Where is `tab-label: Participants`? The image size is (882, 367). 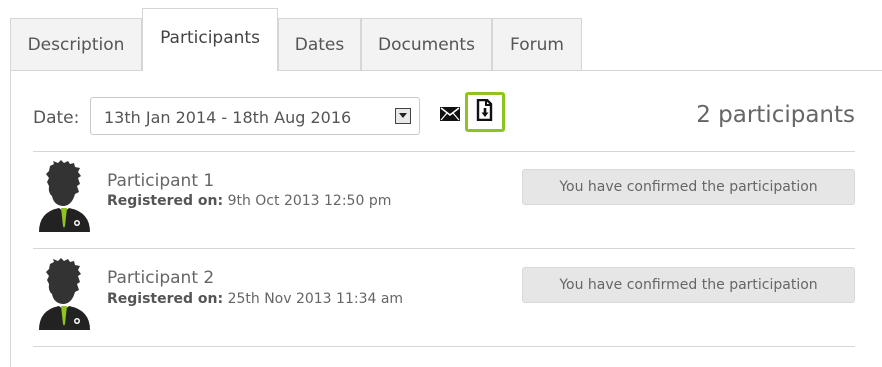
tab-label: Participants is located at coordinates (210, 38).